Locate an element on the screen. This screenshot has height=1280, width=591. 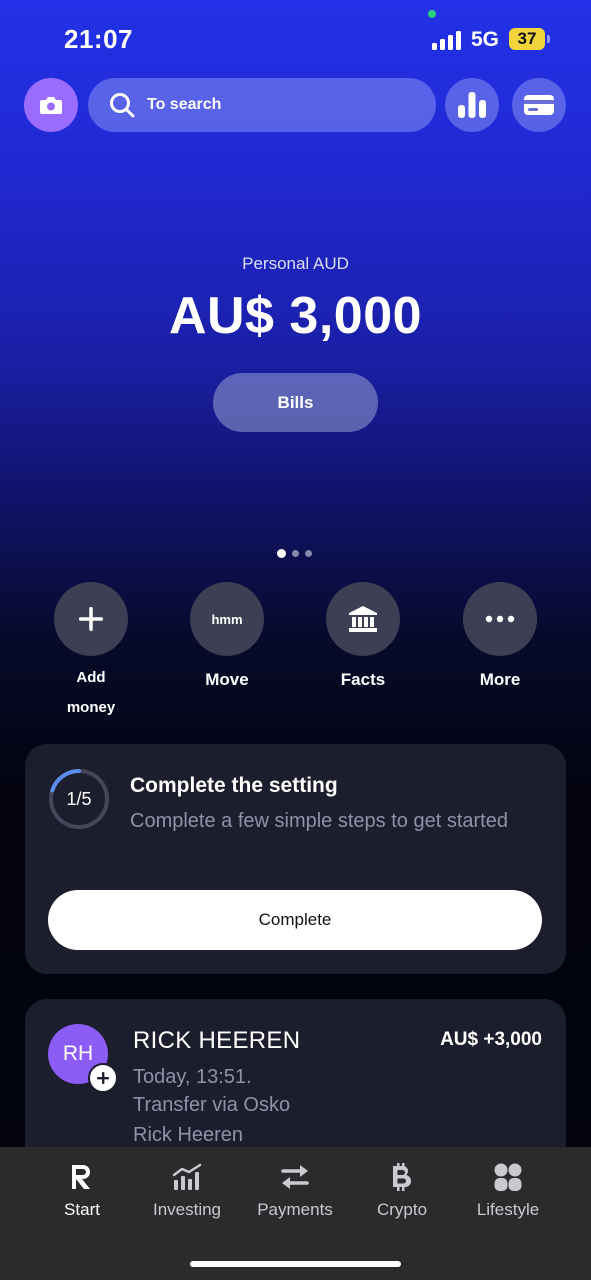
bitcoin-icon is located at coordinates (402, 1177).